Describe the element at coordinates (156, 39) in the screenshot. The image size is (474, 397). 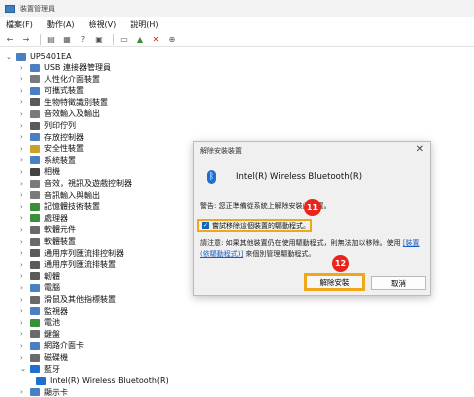
I see `remove-x-icon: ✕` at that location.